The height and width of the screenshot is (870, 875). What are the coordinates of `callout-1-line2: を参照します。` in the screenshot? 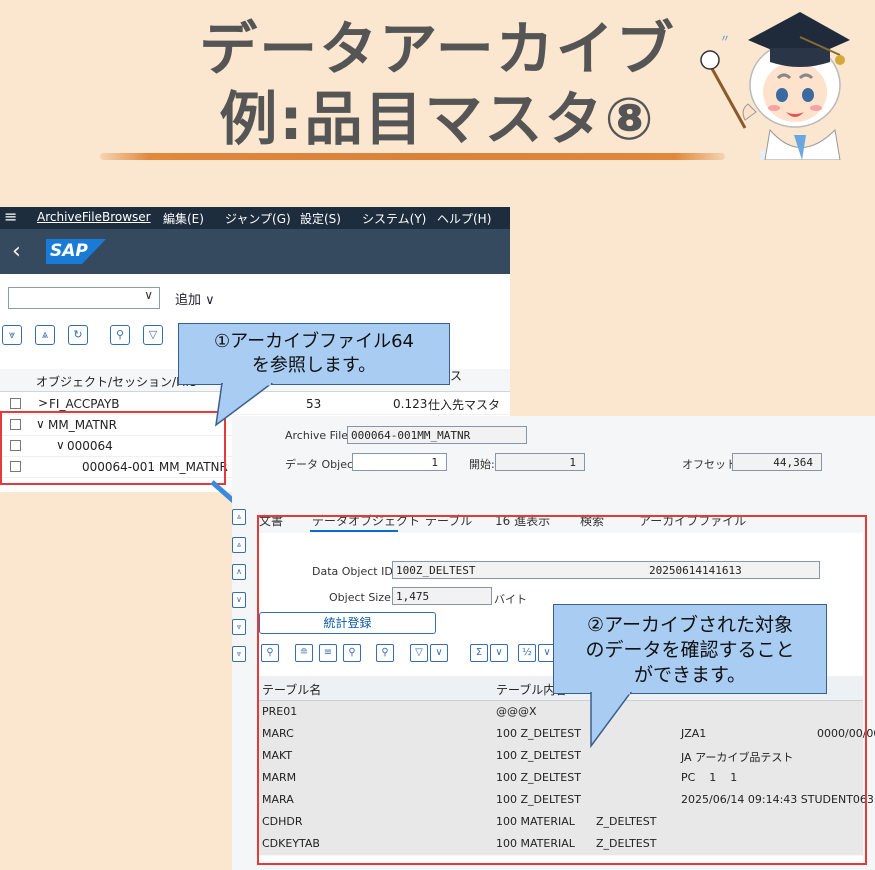 It's located at (314, 365).